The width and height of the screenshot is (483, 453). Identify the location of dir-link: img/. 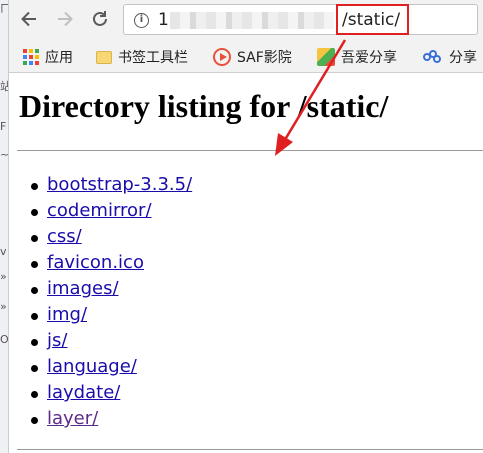
(67, 314).